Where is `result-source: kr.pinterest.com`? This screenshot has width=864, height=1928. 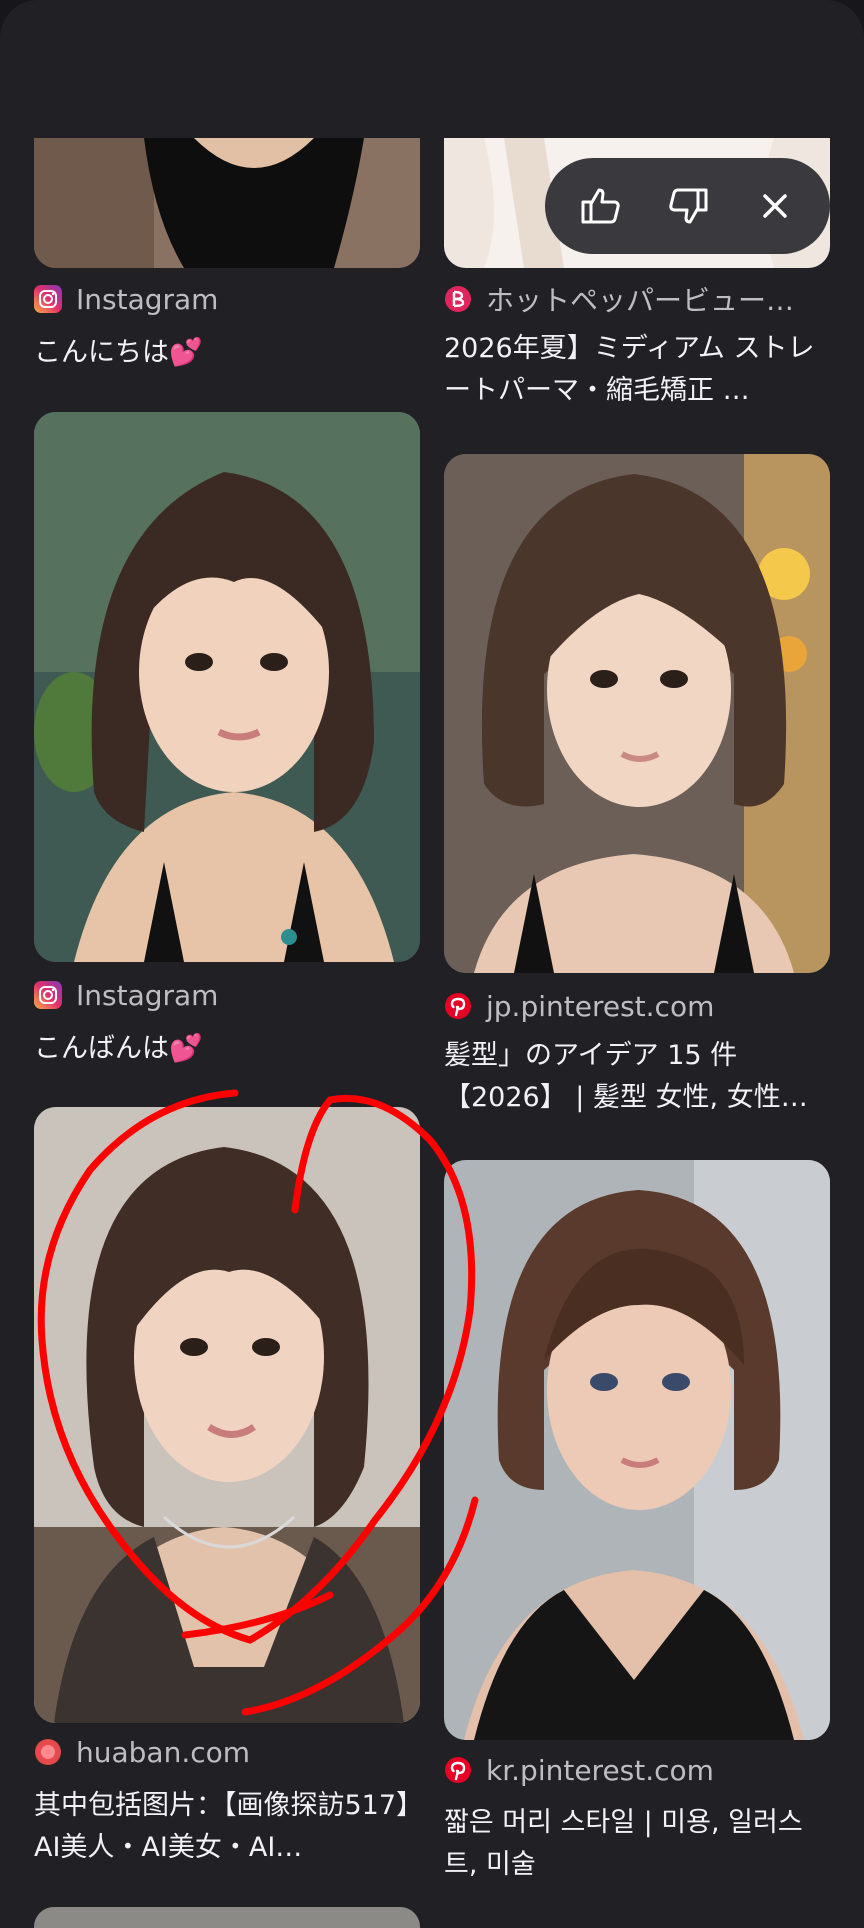 result-source: kr.pinterest.com is located at coordinates (637, 1770).